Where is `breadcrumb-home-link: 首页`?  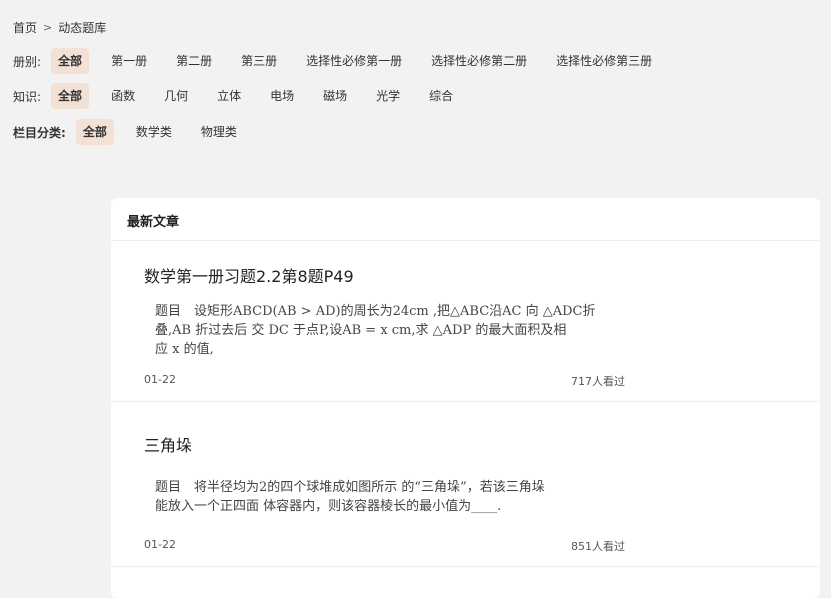
breadcrumb-home-link: 首页 is located at coordinates (25, 27).